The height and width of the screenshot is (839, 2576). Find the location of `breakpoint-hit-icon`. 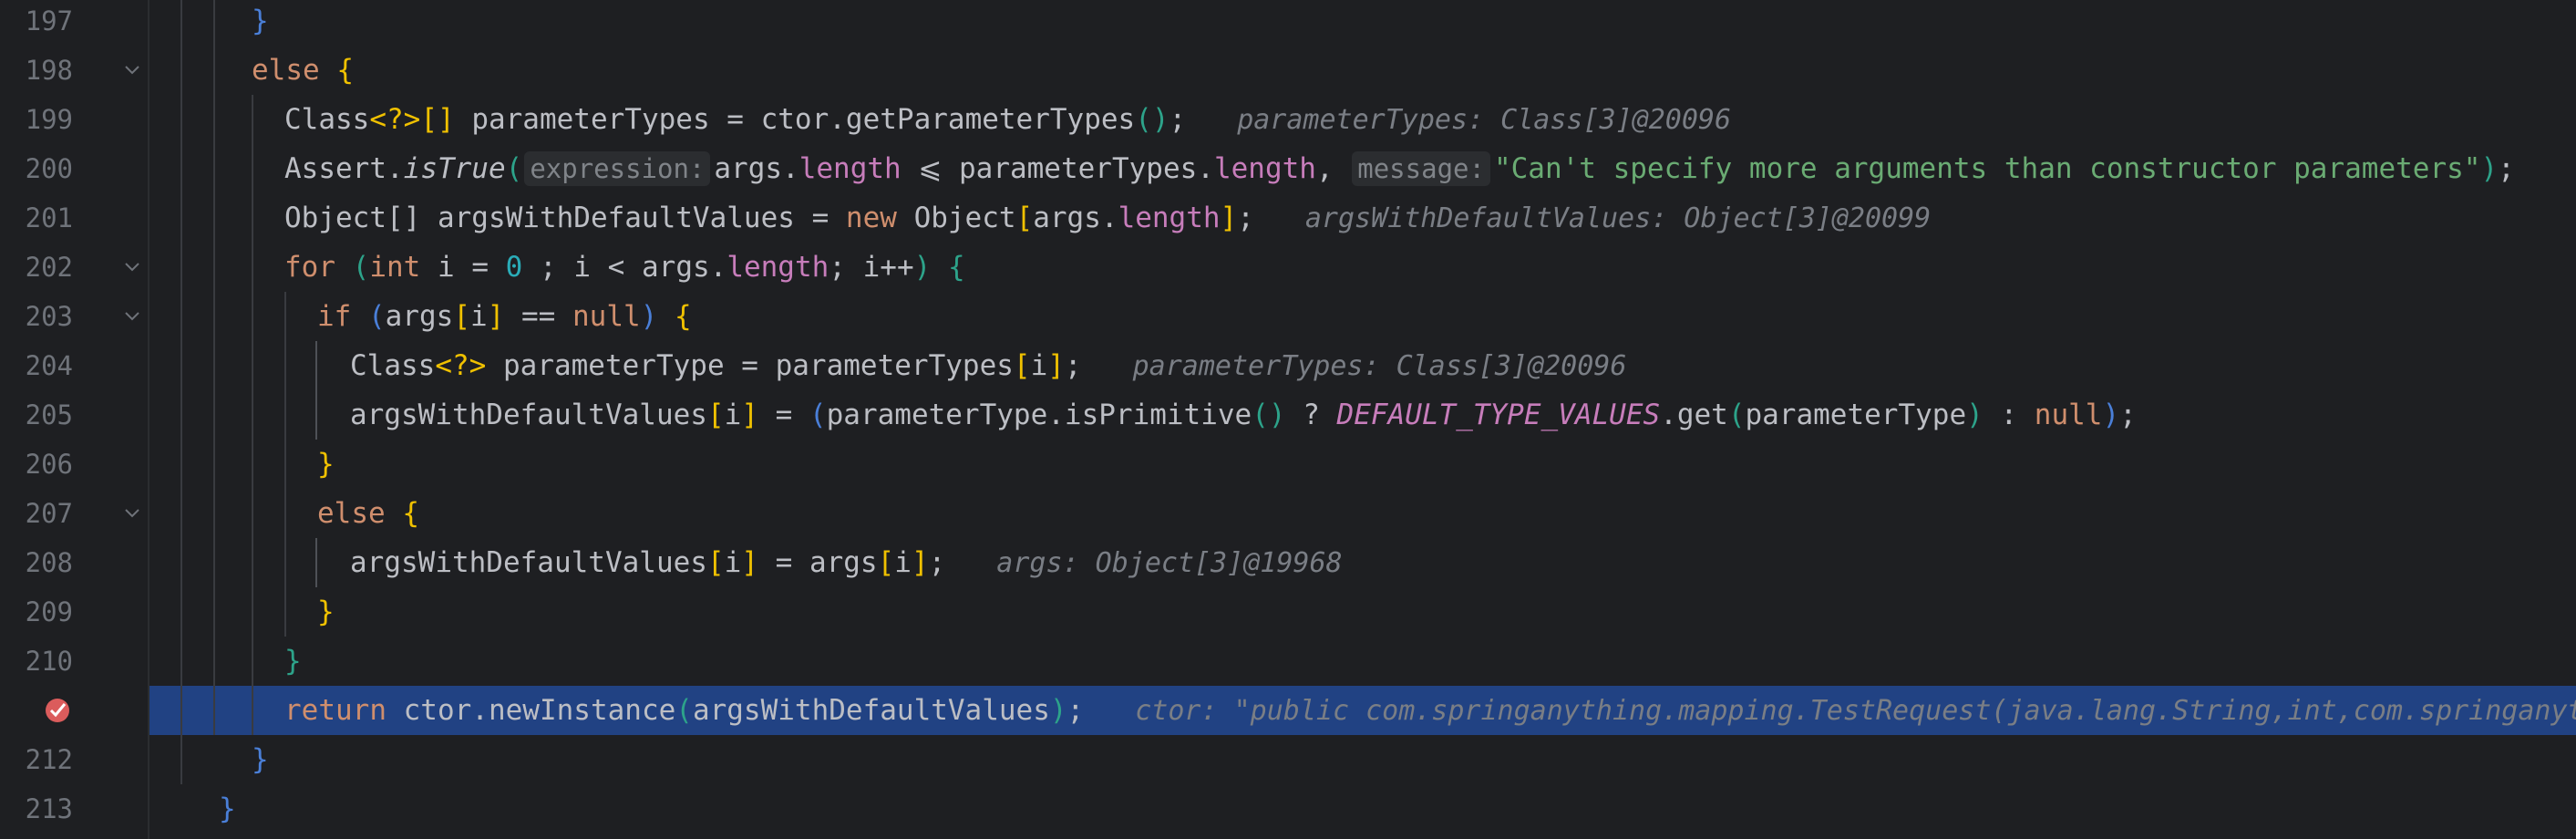

breakpoint-hit-icon is located at coordinates (57, 710).